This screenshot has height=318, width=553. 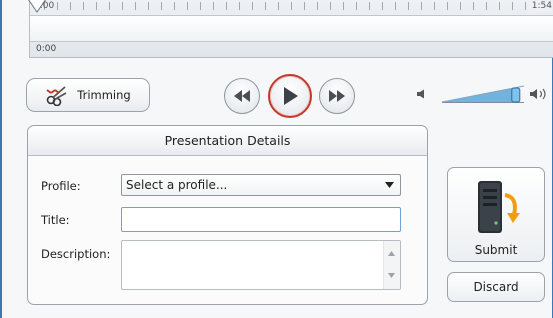 I want to click on playhead-marker, so click(x=37, y=7).